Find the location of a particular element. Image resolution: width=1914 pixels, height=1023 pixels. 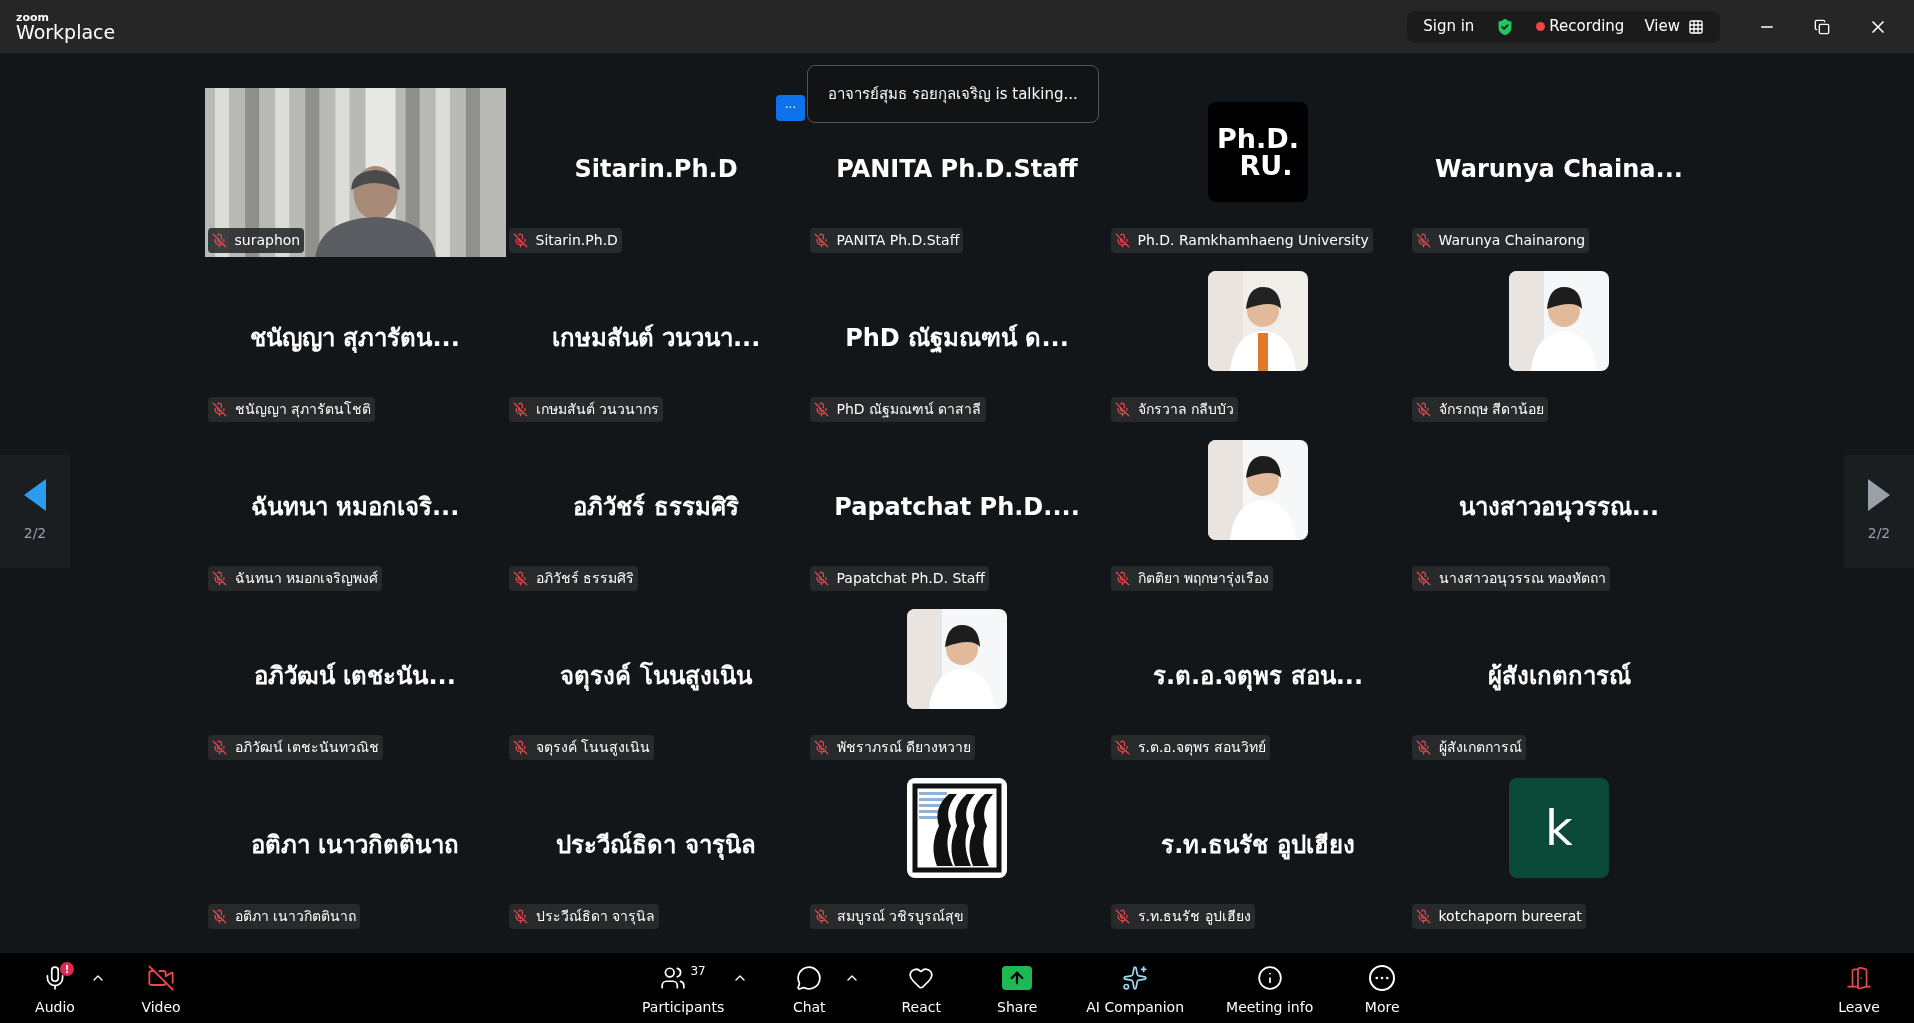

recording-label: Recording is located at coordinates (1587, 27).